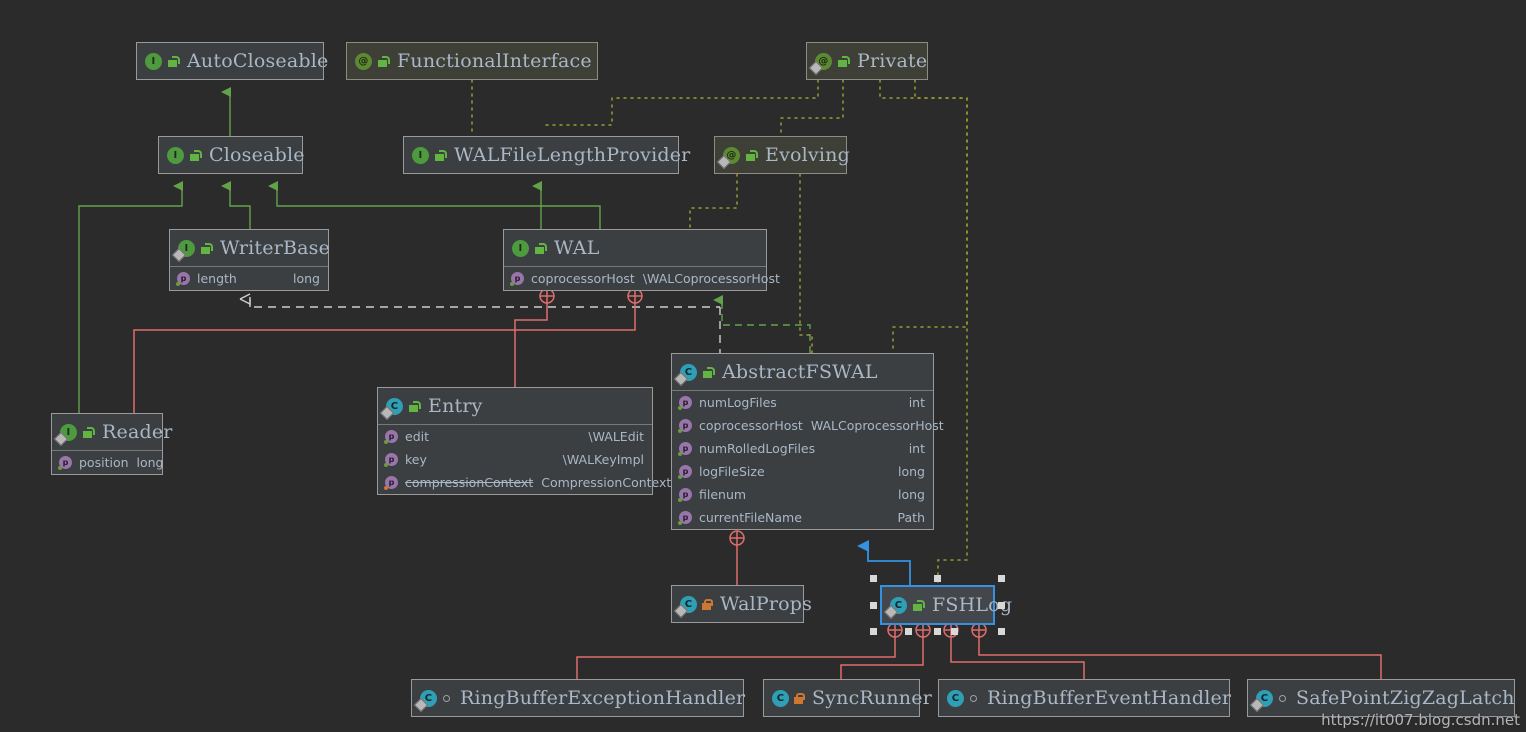 The width and height of the screenshot is (1526, 732). I want to click on member-row: p coprocessorHost \WALCoprocessorHost, so click(642, 278).